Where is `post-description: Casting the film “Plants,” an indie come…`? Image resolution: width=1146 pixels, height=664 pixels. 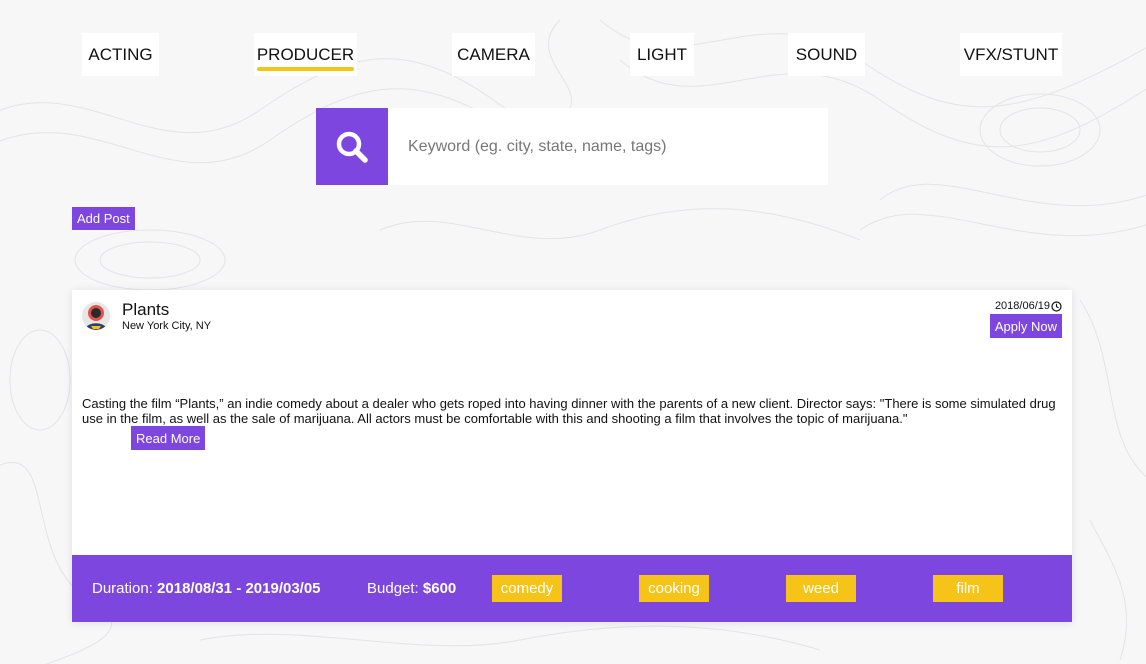
post-description: Casting the film “Plants,” an indie come… is located at coordinates (569, 411).